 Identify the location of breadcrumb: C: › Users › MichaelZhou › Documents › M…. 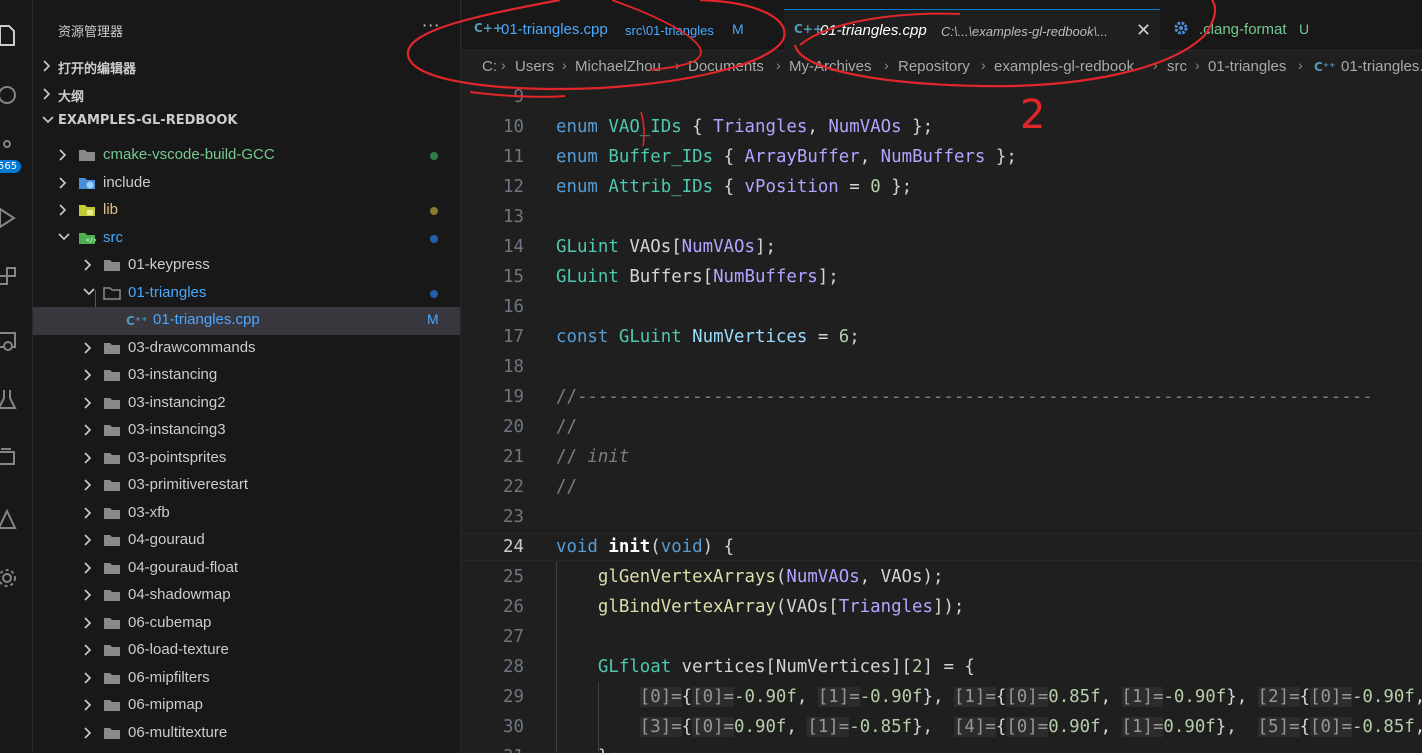
(942, 67).